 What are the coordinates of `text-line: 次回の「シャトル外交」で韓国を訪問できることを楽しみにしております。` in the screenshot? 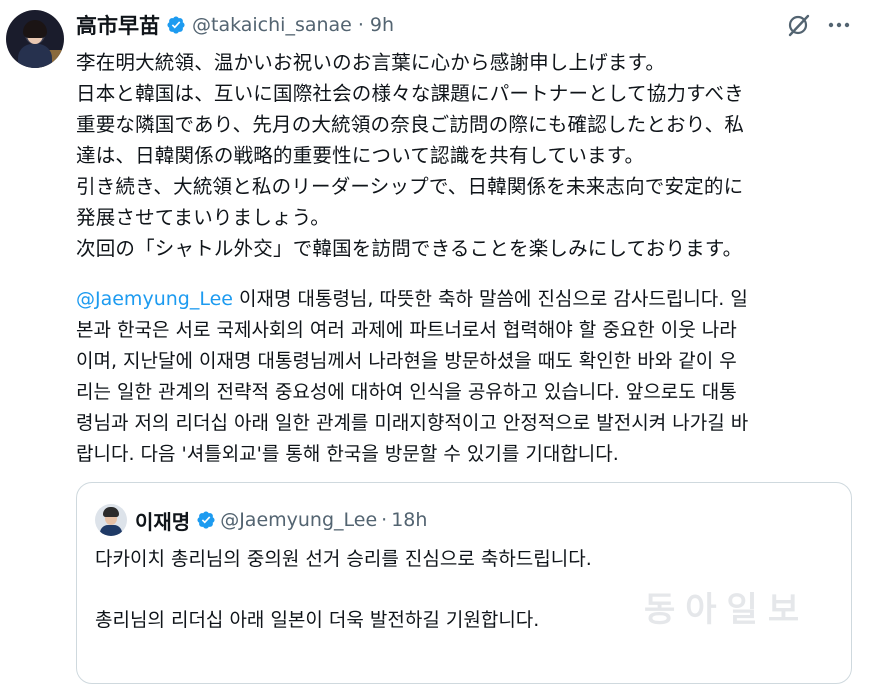 It's located at (409, 248).